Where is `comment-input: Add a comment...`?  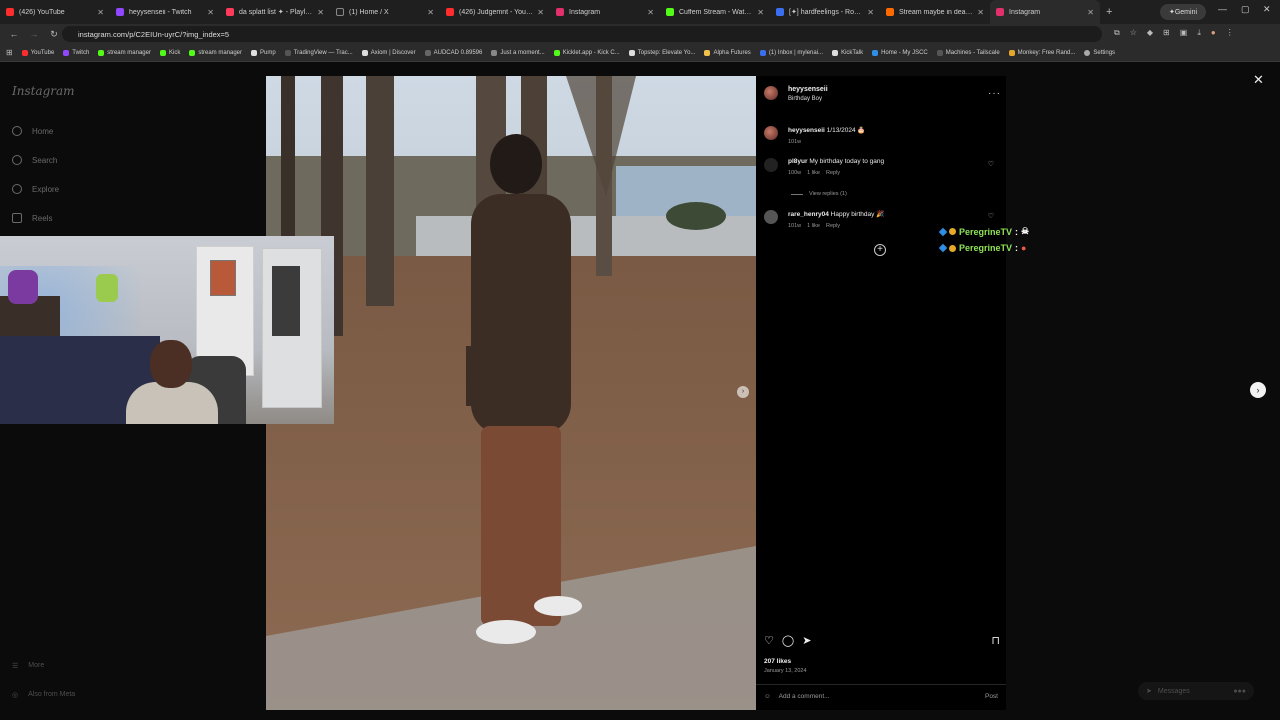
comment-input: Add a comment... is located at coordinates (878, 696).